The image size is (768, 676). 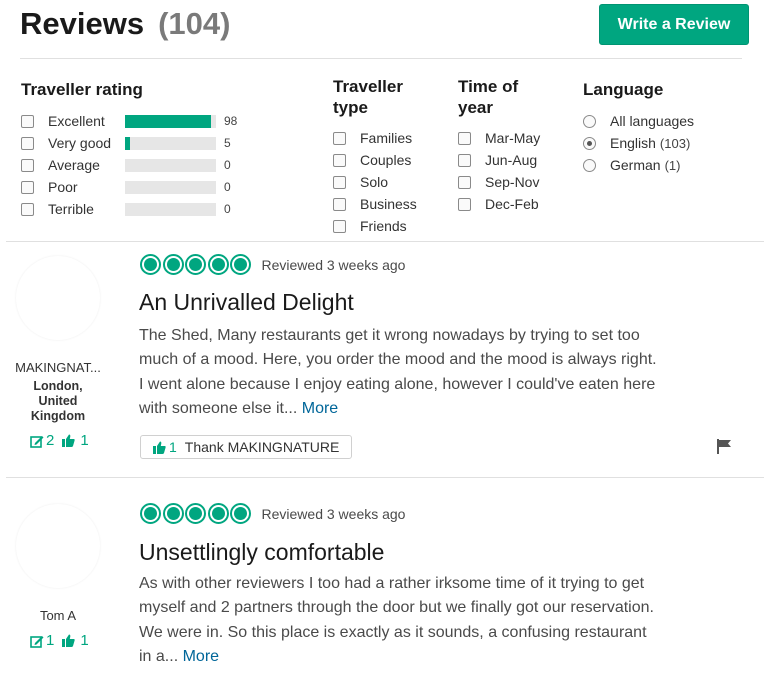 I want to click on review-title: Unsettlingly comfortable, so click(x=261, y=552).